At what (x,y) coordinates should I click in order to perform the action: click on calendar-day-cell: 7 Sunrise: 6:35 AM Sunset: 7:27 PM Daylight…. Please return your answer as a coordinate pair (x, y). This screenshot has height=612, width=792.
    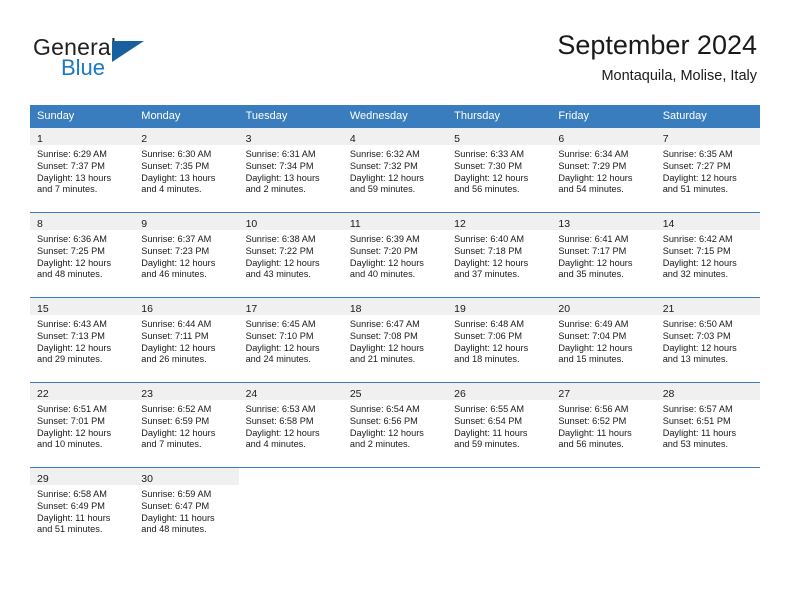
    Looking at the image, I should click on (707, 170).